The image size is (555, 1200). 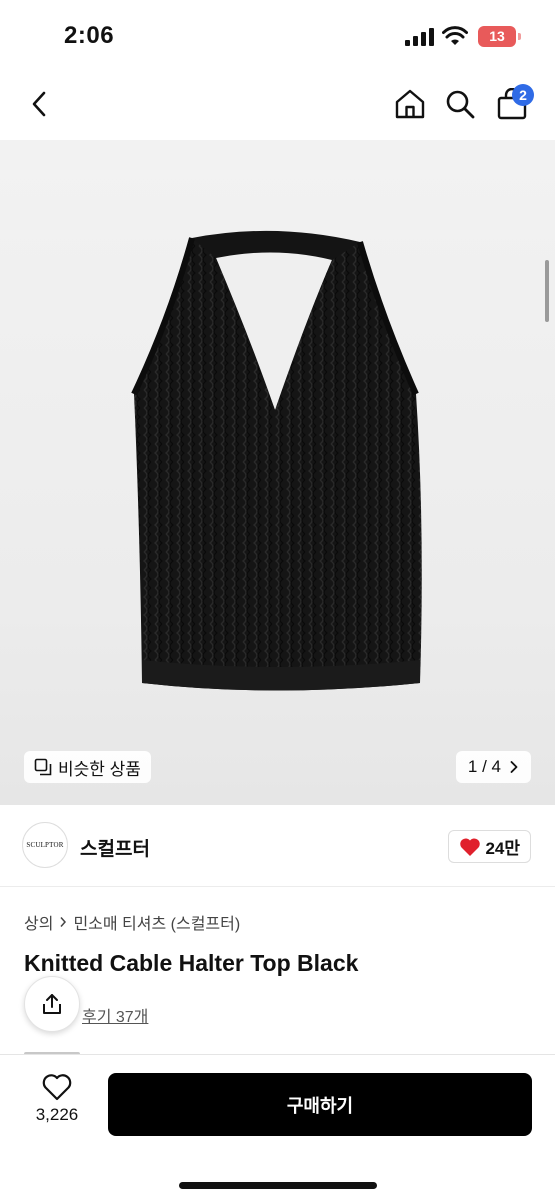 I want to click on brand-logo-text: SCULPTOR, so click(x=45, y=845).